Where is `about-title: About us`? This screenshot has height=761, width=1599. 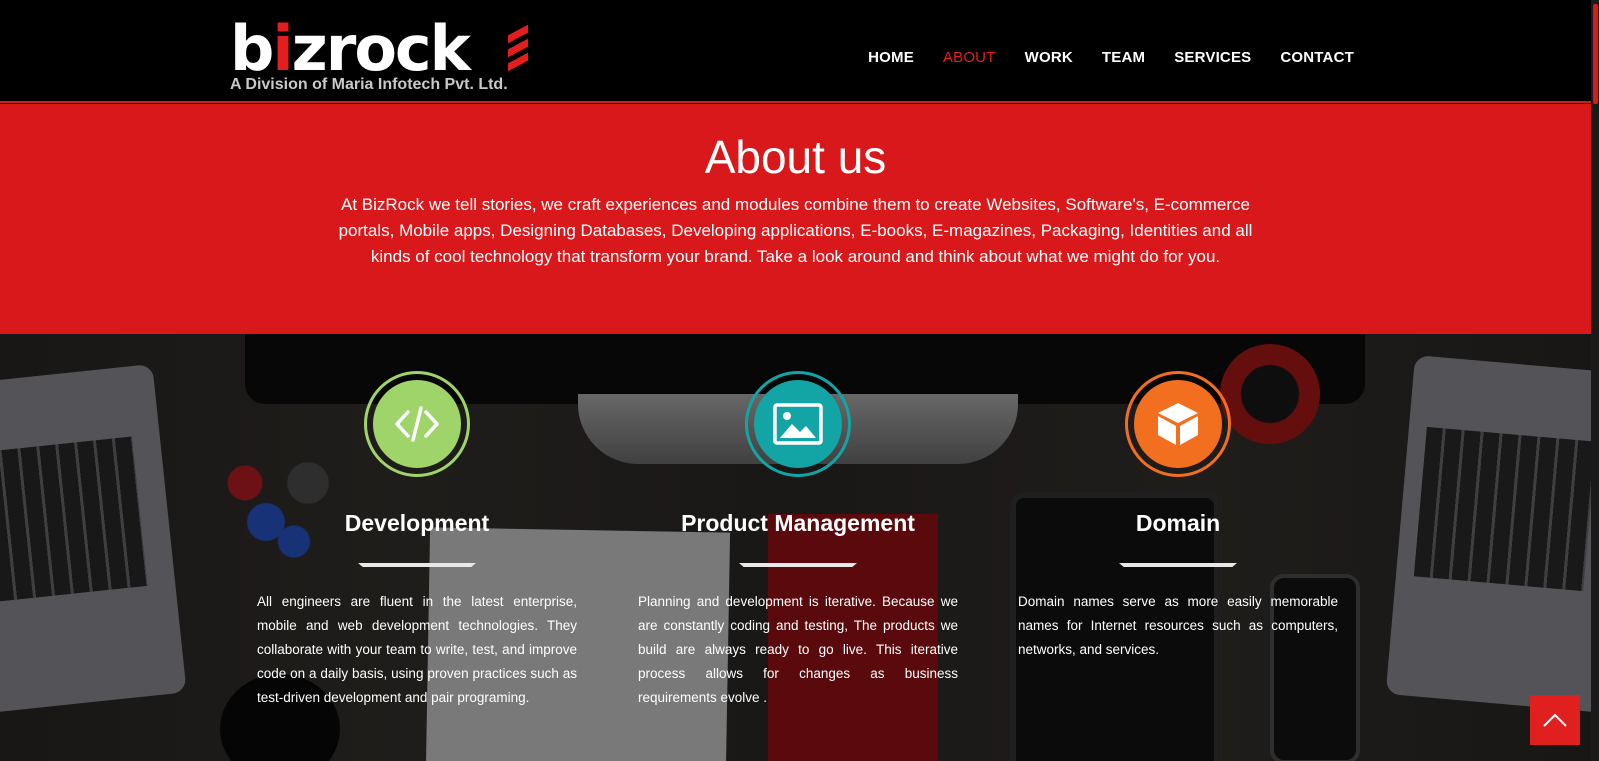
about-title: About us is located at coordinates (795, 157).